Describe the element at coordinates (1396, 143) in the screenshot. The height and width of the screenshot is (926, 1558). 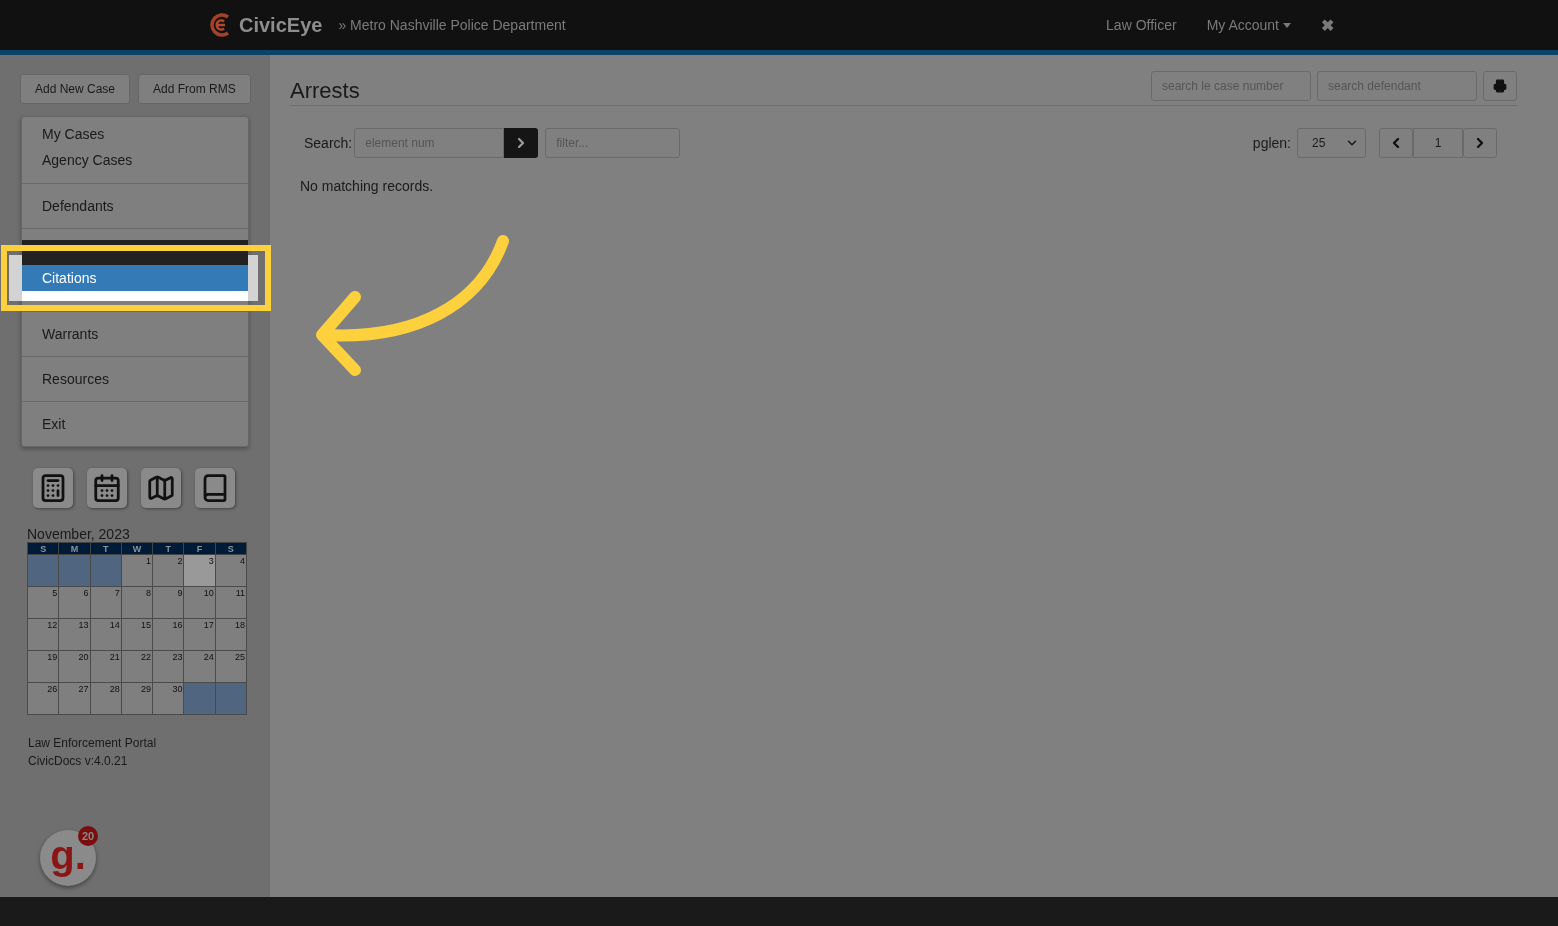
I see `previous-page-button` at that location.